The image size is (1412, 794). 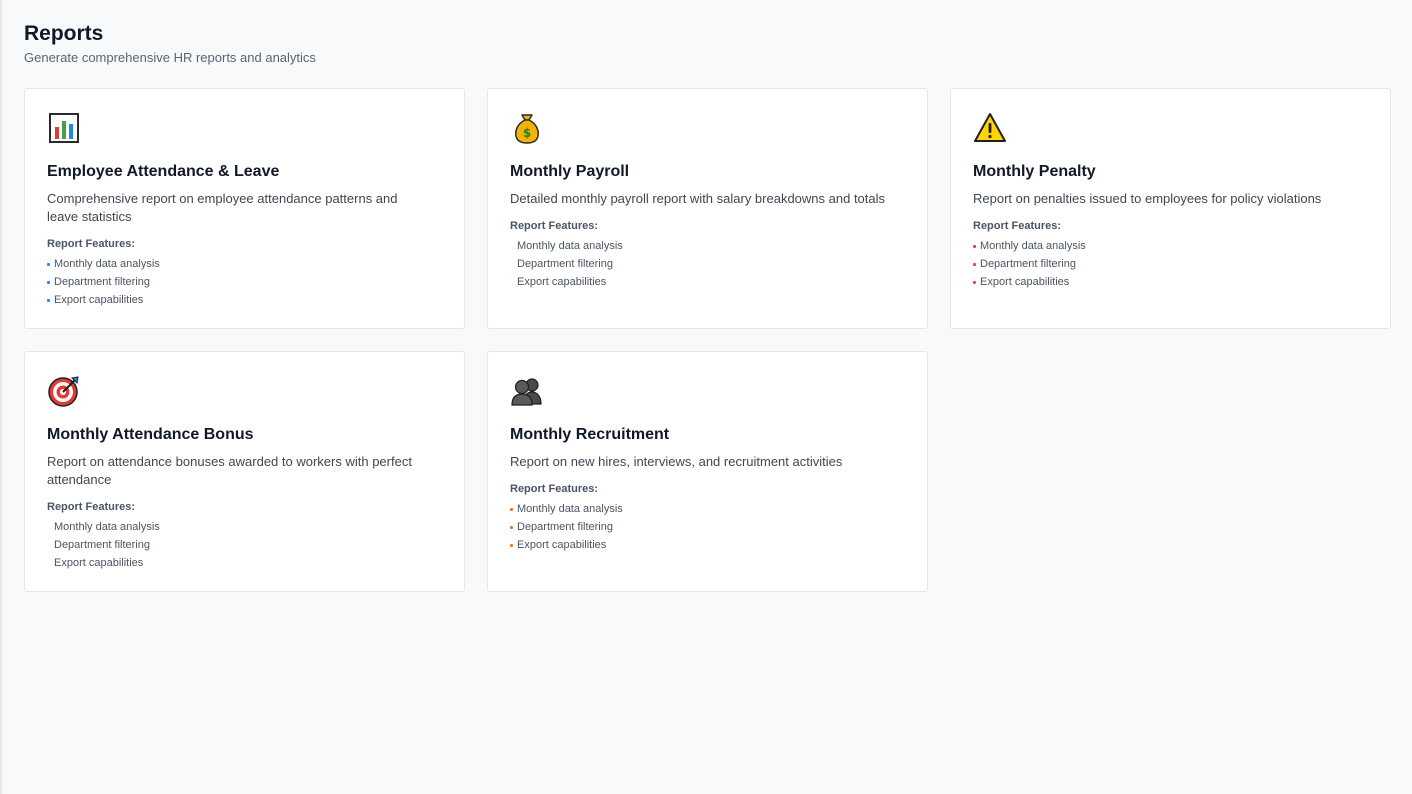 I want to click on card-title: Monthly Recruitment, so click(x=590, y=434).